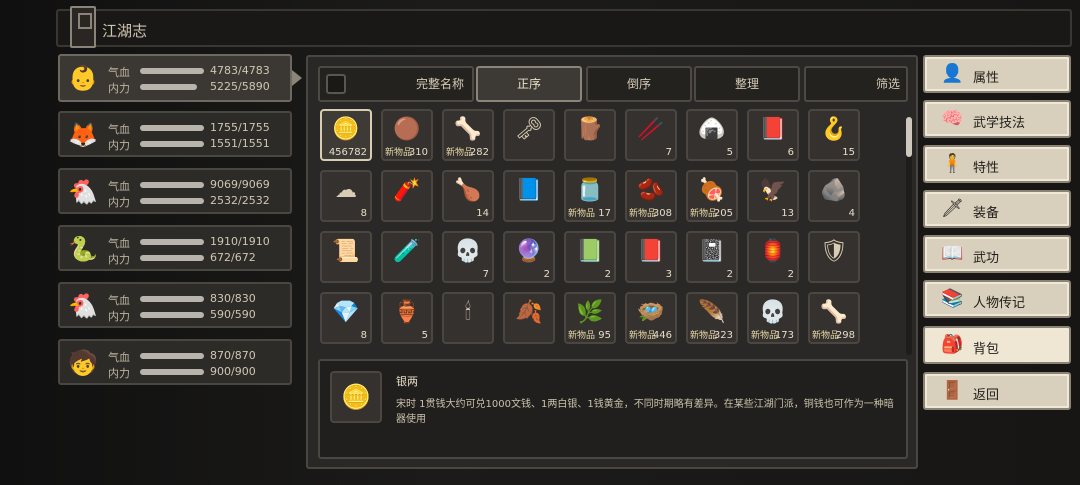 Image resolution: width=1080 pixels, height=485 pixels. Describe the element at coordinates (529, 84) in the screenshot. I see `tab-ascending: 正序` at that location.